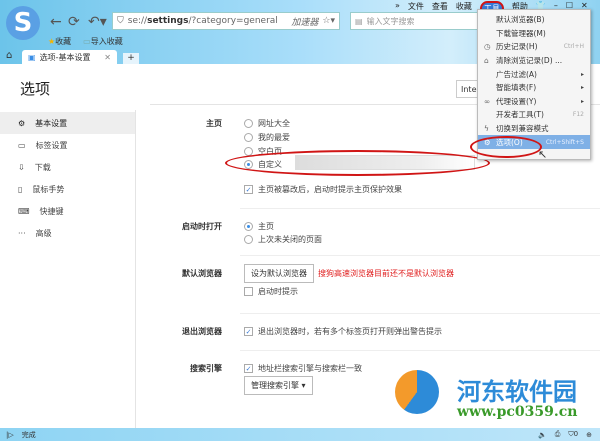 Image resolution: width=600 pixels, height=441 pixels. What do you see at coordinates (259, 226) in the screenshot?
I see `radio-startup-home: 主页` at bounding box center [259, 226].